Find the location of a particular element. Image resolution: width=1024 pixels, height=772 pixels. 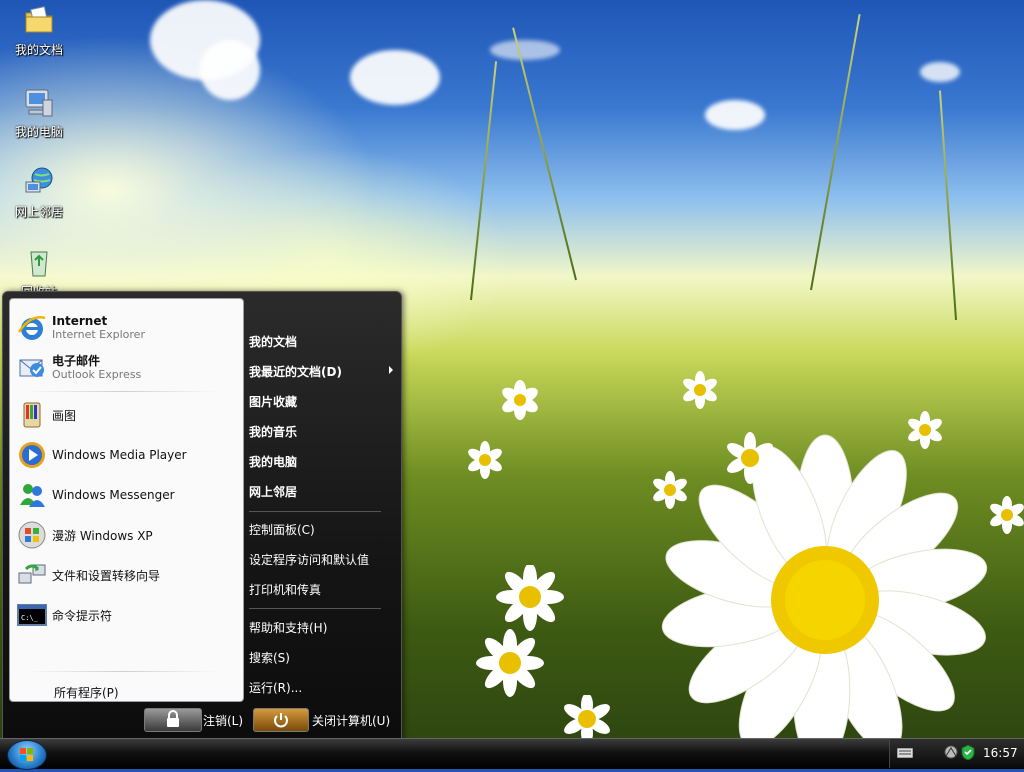

program-transfer-wizard: 文件和设置转移向导 is located at coordinates (126, 575).